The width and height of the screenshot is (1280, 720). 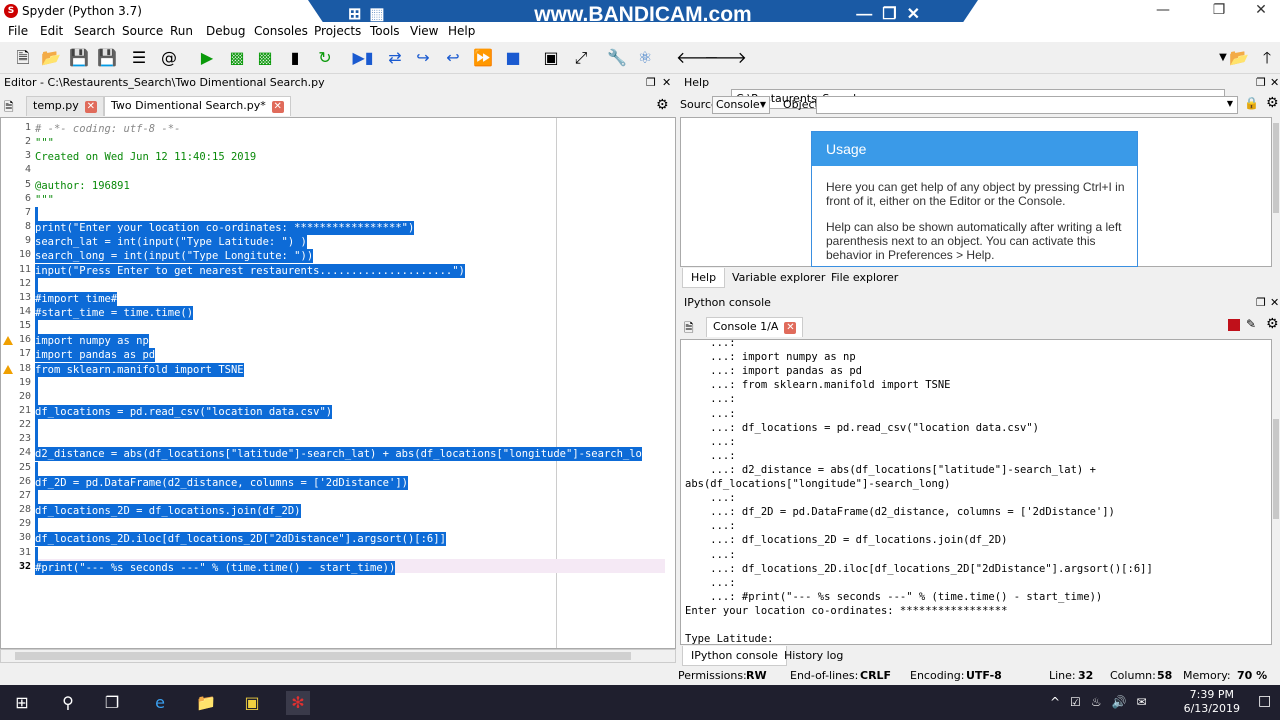 What do you see at coordinates (363, 58) in the screenshot?
I see `debug-icon: ▶▮` at bounding box center [363, 58].